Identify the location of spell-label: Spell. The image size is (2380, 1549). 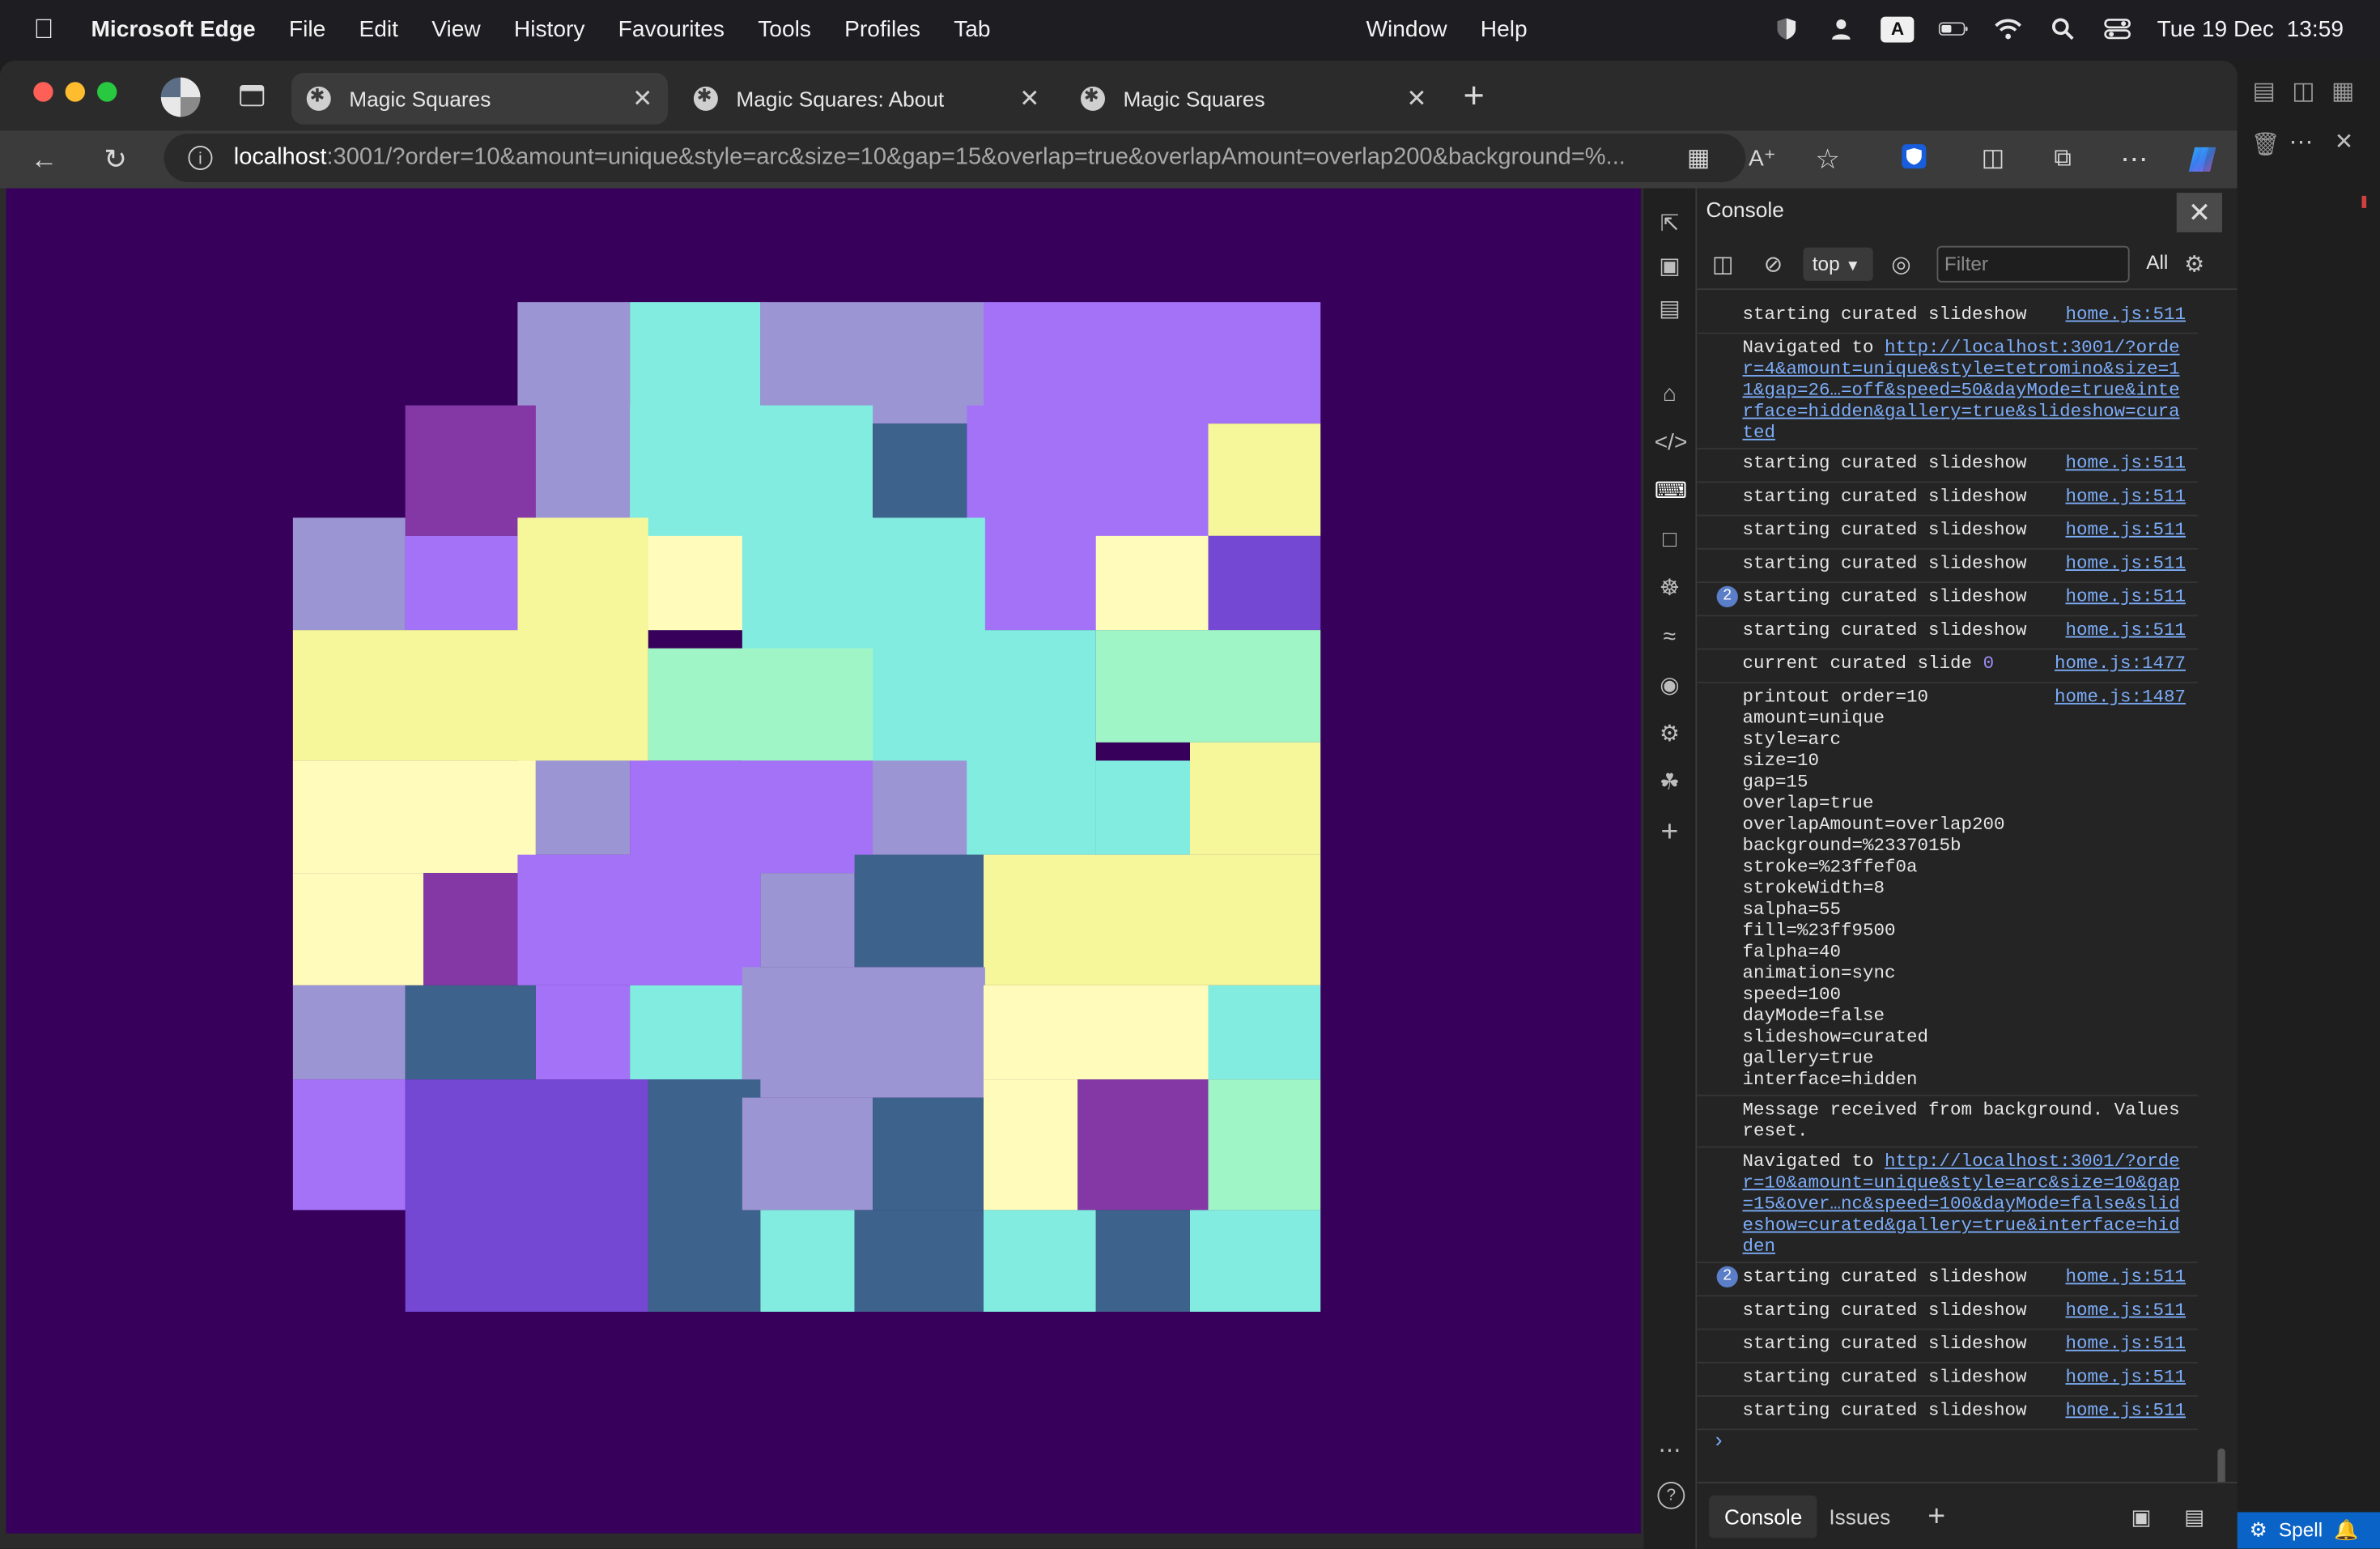
(2301, 1529).